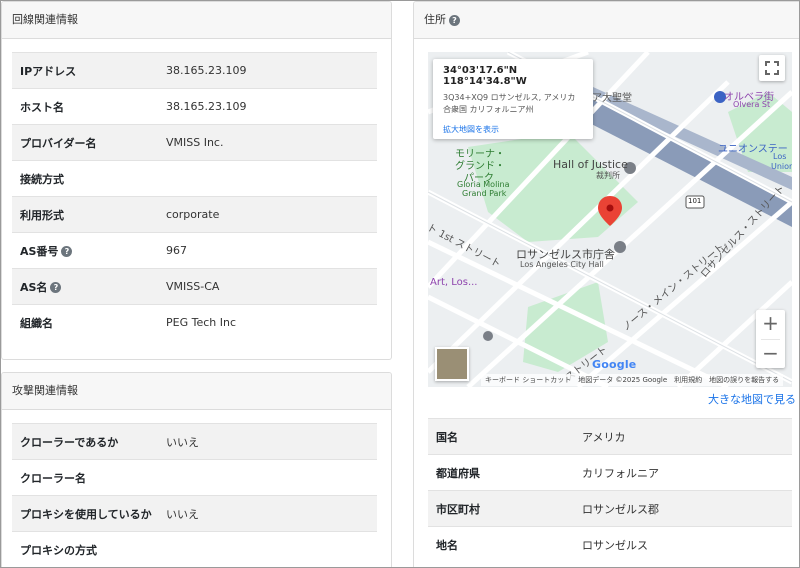  I want to click on row-key: 都道府県, so click(501, 472).